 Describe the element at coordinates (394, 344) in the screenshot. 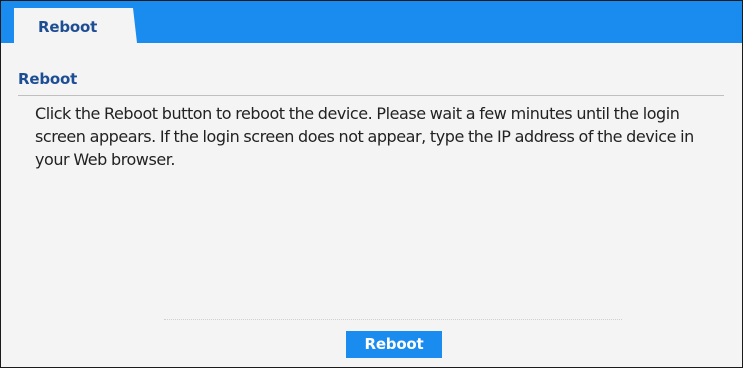

I see `reboot-button: Reboot` at that location.